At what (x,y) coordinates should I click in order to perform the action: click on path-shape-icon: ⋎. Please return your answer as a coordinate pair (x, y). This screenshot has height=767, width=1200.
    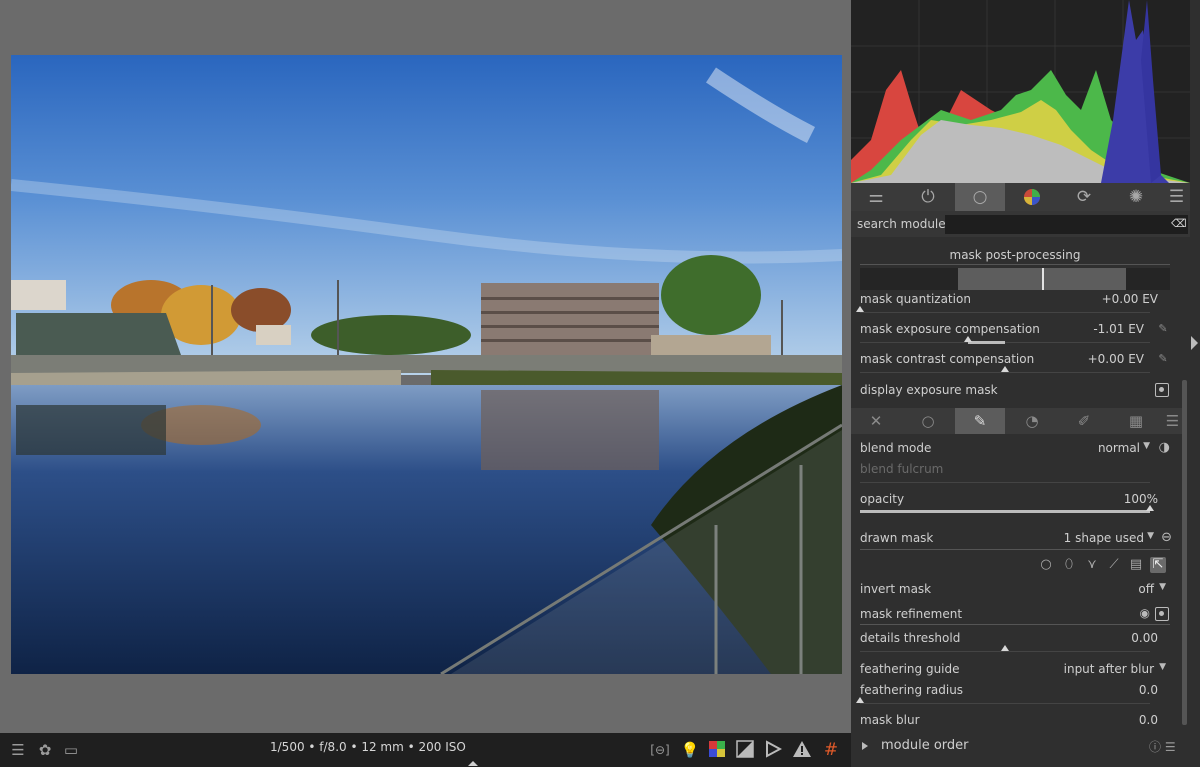
    Looking at the image, I should click on (1092, 565).